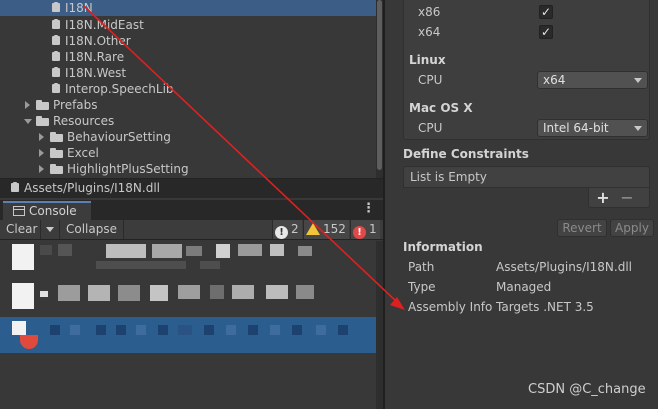  Describe the element at coordinates (191, 188) in the screenshot. I see `selected-asset-path-bar: Assets/Plugins/I18N.dll` at that location.